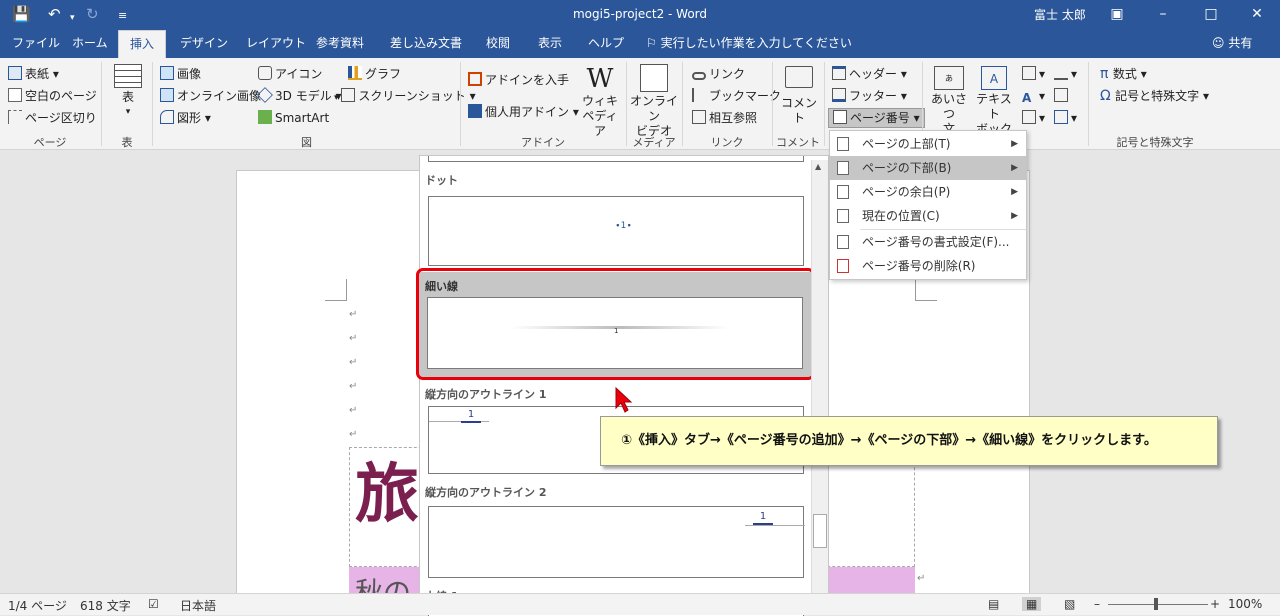 Image resolution: width=1280 pixels, height=616 pixels. I want to click on signature-line-button: ▾, so click(1065, 74).